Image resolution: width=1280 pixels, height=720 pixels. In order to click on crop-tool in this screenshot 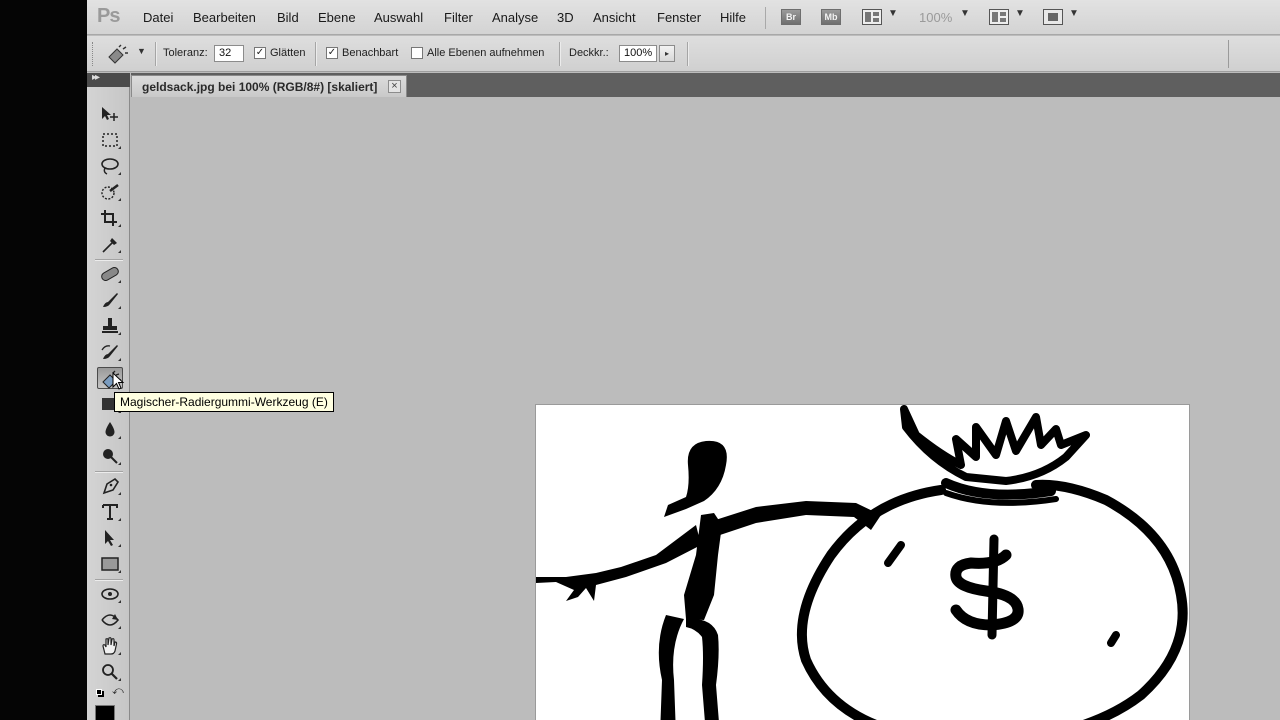, I will do `click(110, 218)`.